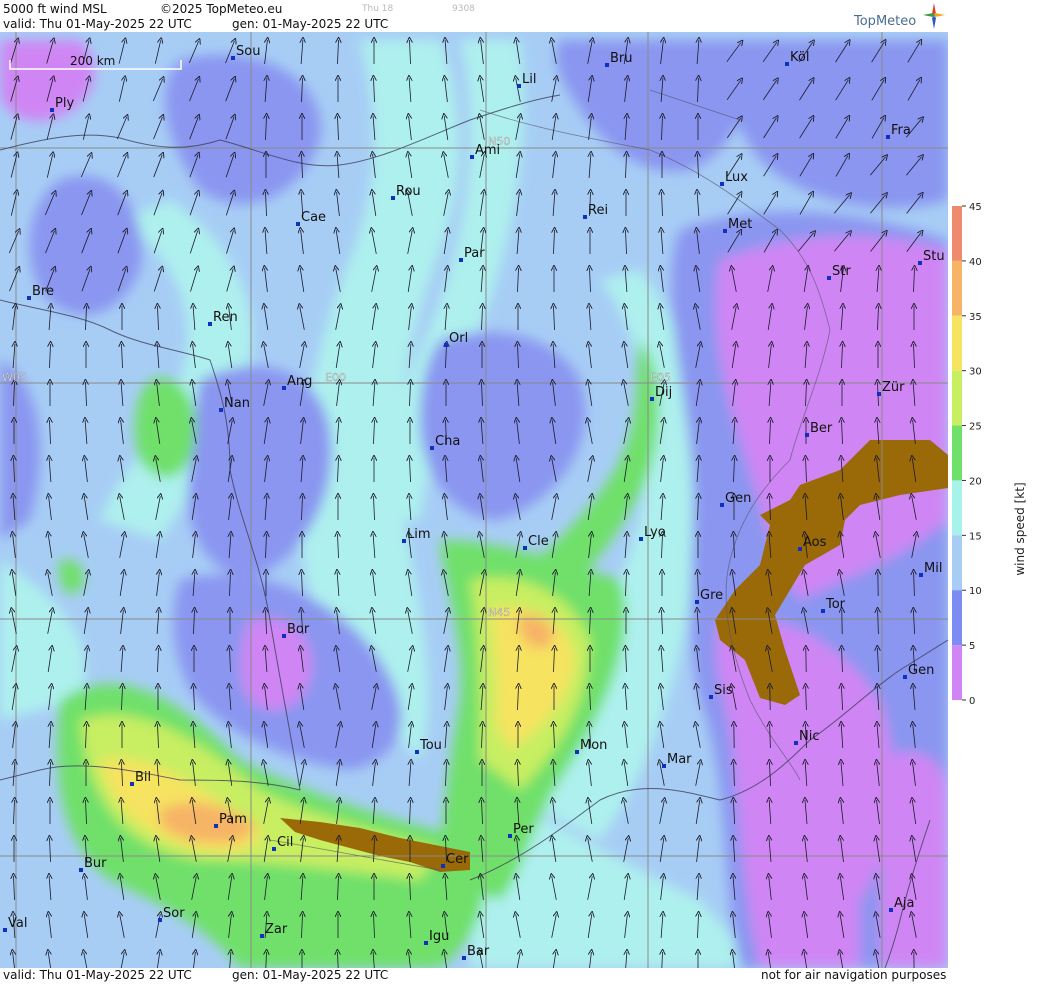 Image resolution: width=1039 pixels, height=987 pixels. I want to click on legend-tick-label: 20, so click(975, 481).